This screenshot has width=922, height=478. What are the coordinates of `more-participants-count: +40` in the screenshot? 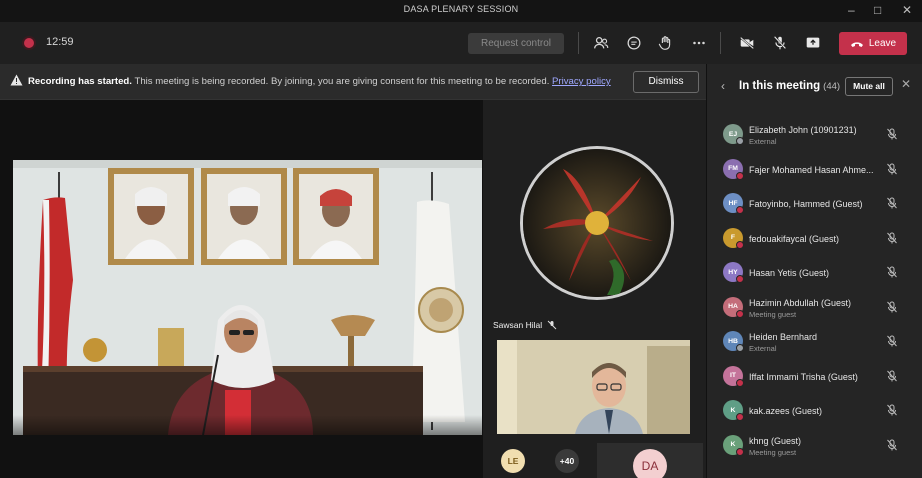 It's located at (567, 461).